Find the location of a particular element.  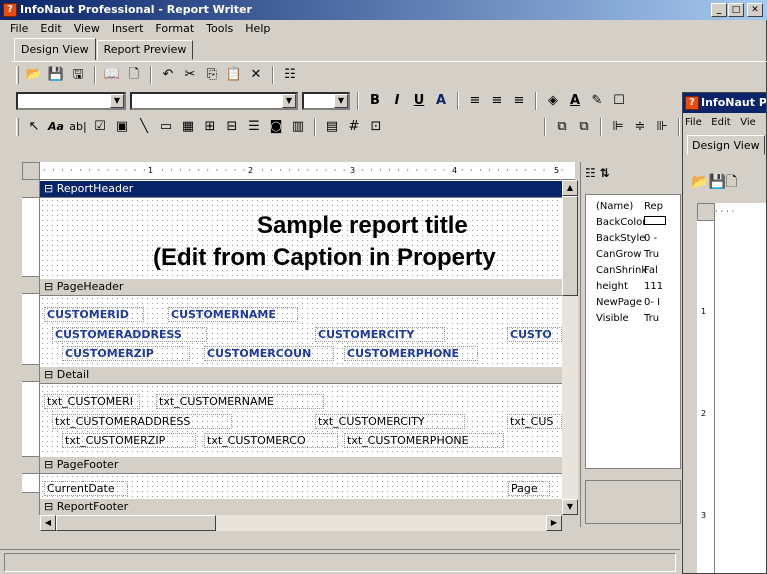

checkbox-tool-icon: ☑ is located at coordinates (100, 127).